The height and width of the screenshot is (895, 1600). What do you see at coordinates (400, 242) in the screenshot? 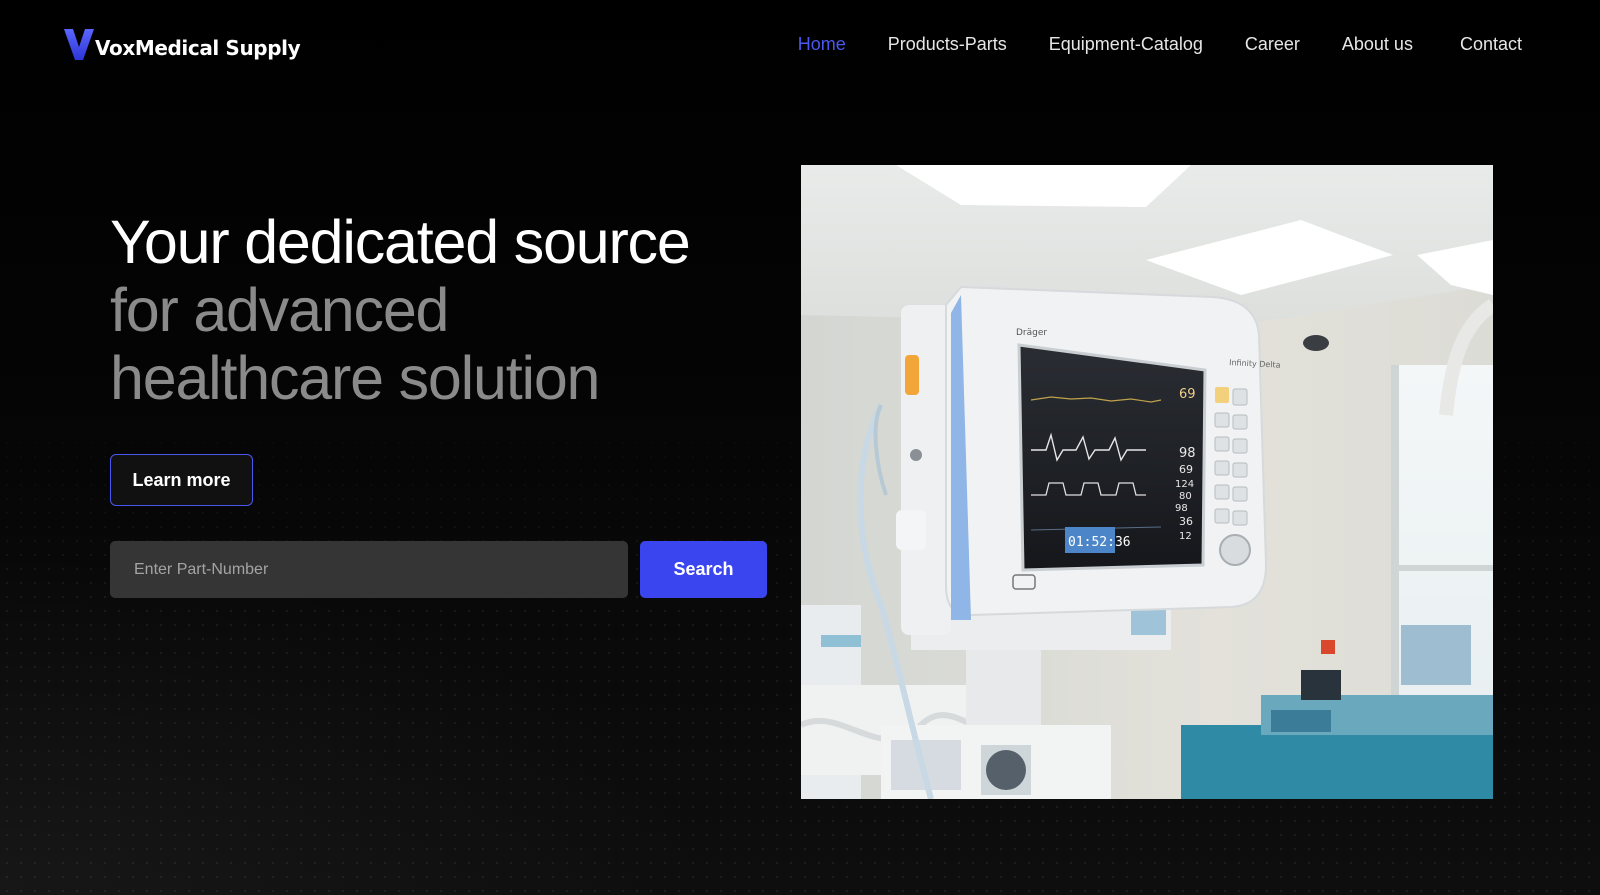
I see `headline-line-1: Your dedicated source` at bounding box center [400, 242].